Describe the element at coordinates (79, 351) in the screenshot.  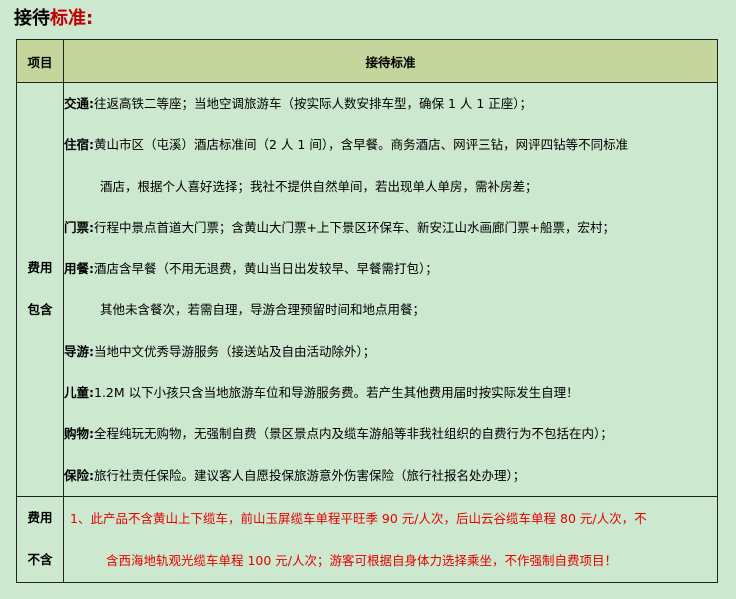
I see `item-key: 导游:` at that location.